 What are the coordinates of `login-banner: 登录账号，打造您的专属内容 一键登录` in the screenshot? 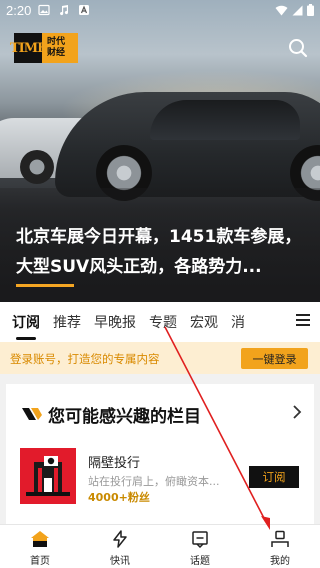 It's located at (160, 358).